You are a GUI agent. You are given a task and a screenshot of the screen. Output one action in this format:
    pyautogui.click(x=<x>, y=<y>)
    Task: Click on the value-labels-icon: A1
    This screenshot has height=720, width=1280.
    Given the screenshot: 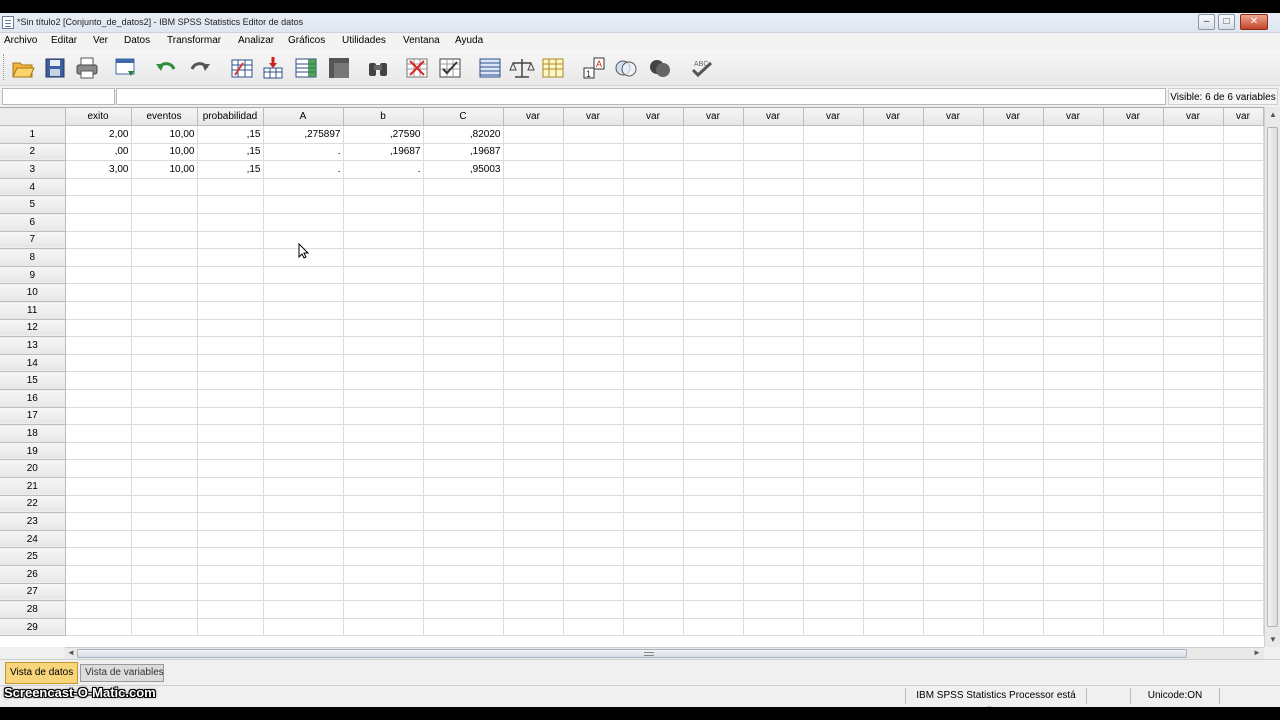 What is the action you would take?
    pyautogui.click(x=594, y=68)
    